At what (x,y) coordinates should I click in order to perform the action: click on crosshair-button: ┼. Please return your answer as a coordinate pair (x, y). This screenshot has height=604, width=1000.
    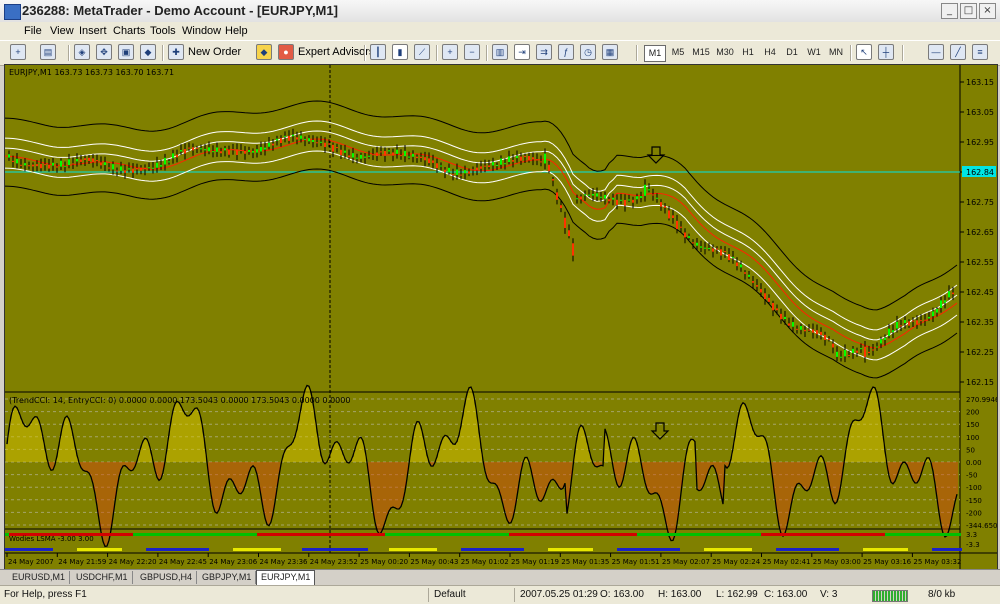
    Looking at the image, I should click on (886, 52).